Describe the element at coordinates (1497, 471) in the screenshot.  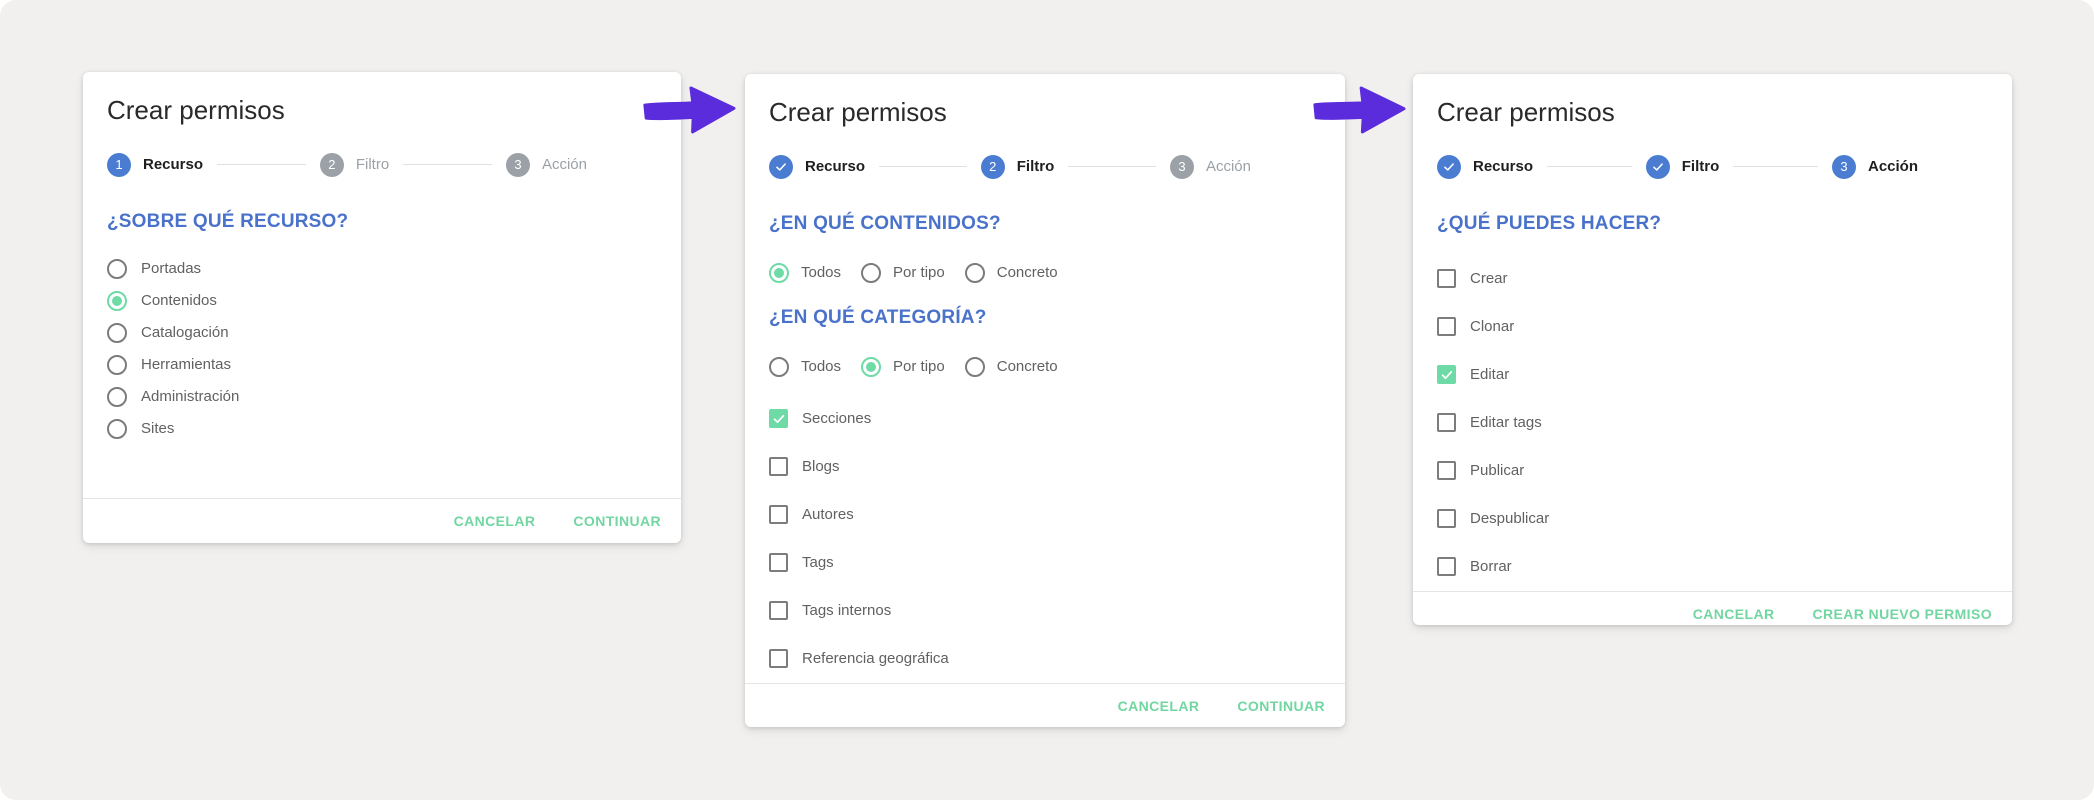
I see `option-label: Publicar` at that location.